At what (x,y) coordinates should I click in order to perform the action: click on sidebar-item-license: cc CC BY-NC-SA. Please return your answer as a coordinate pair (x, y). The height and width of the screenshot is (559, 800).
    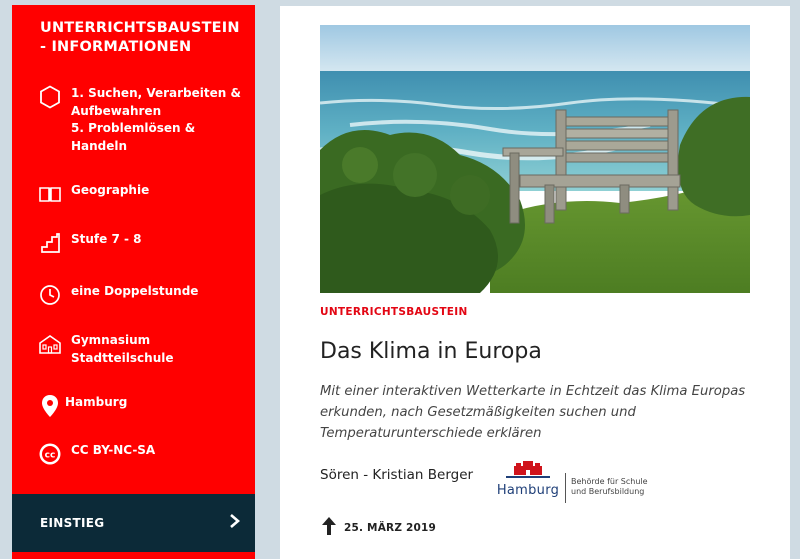
    Looking at the image, I should click on (96, 454).